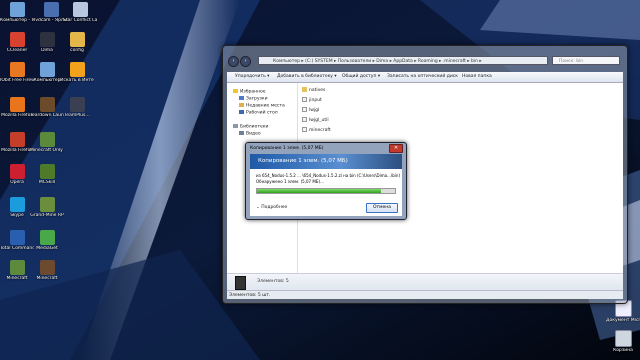 This screenshot has width=640, height=360. I want to click on close-button: ✕, so click(396, 148).